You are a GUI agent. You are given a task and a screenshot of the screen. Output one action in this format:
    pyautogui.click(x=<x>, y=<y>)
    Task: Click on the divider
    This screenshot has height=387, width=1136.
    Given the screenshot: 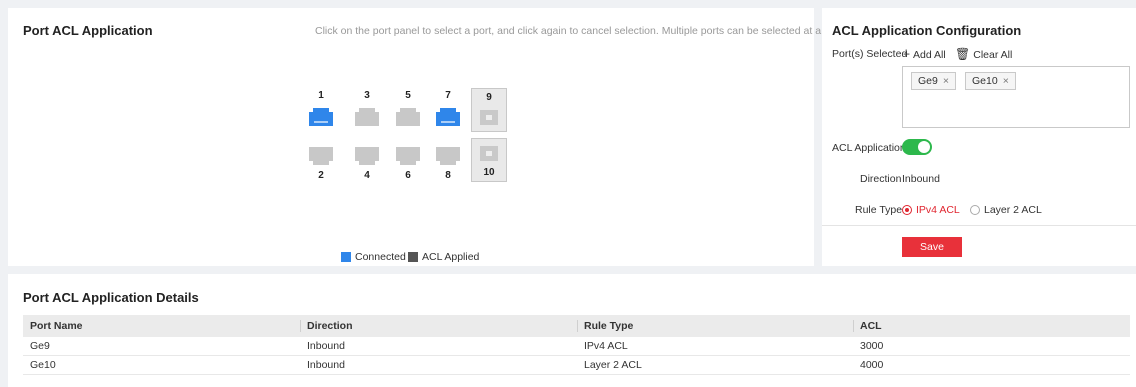 What is the action you would take?
    pyautogui.click(x=979, y=225)
    